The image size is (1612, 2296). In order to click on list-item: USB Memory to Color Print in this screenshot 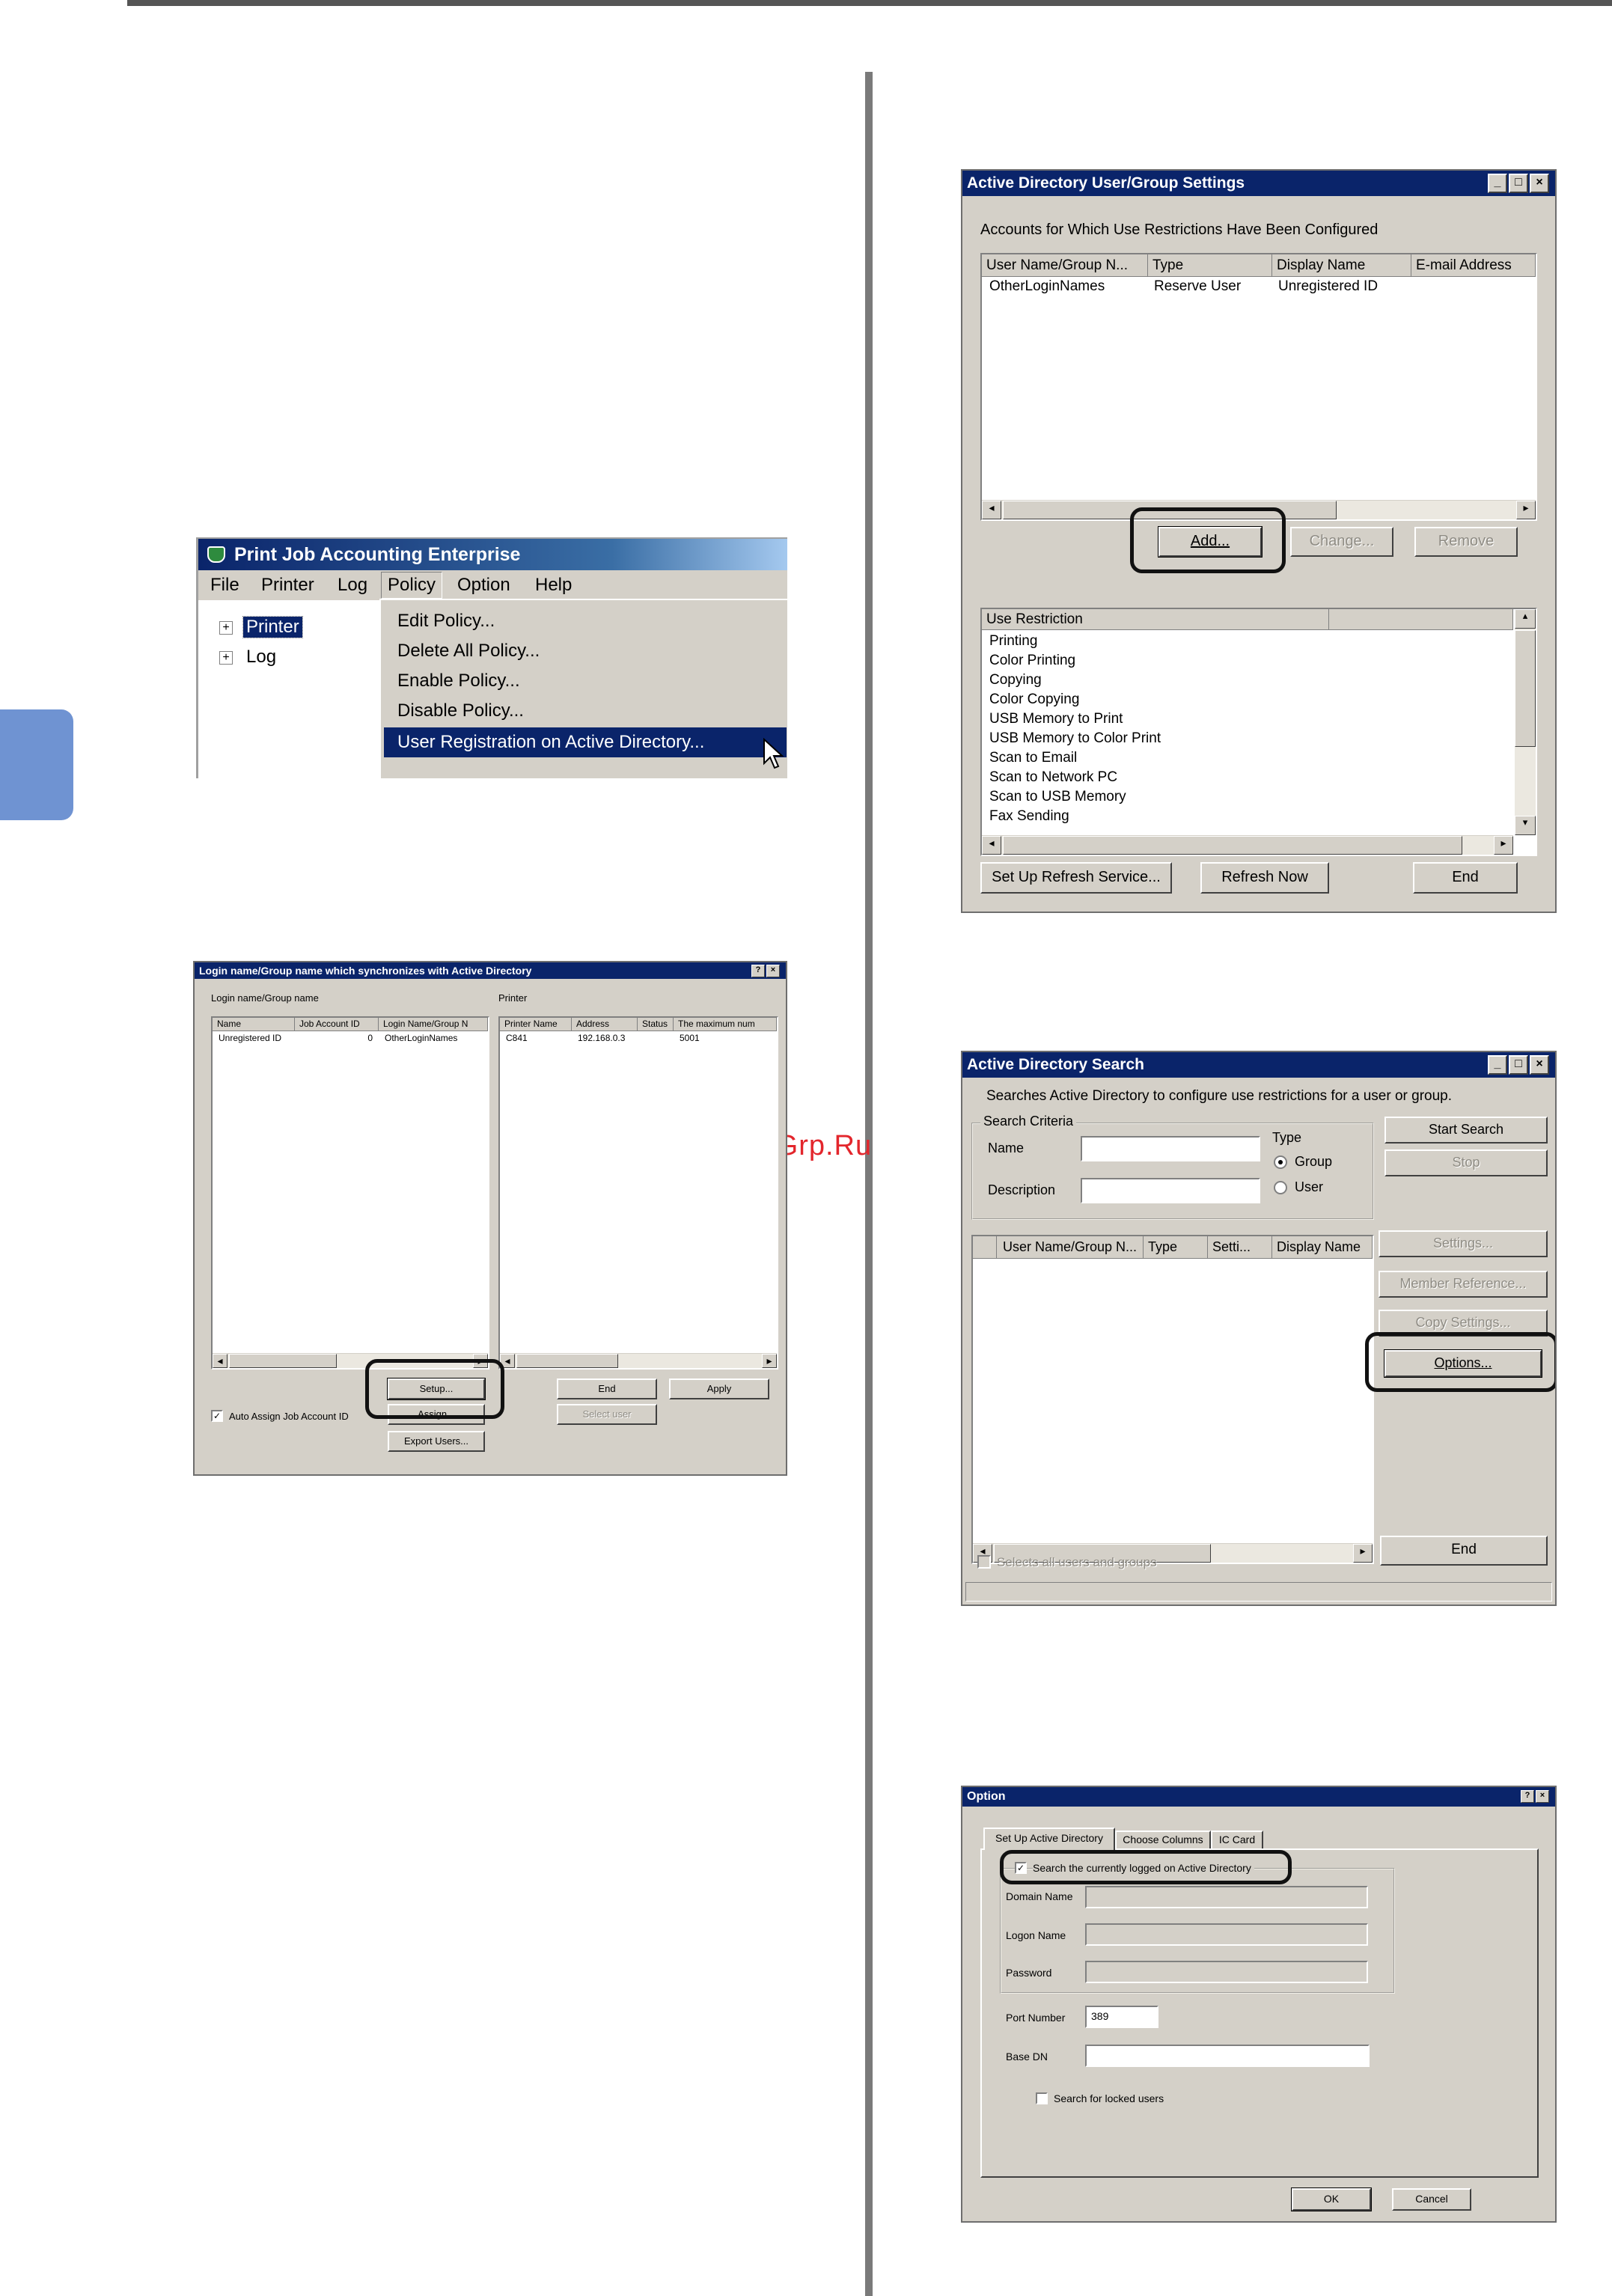, I will do `click(1075, 738)`.